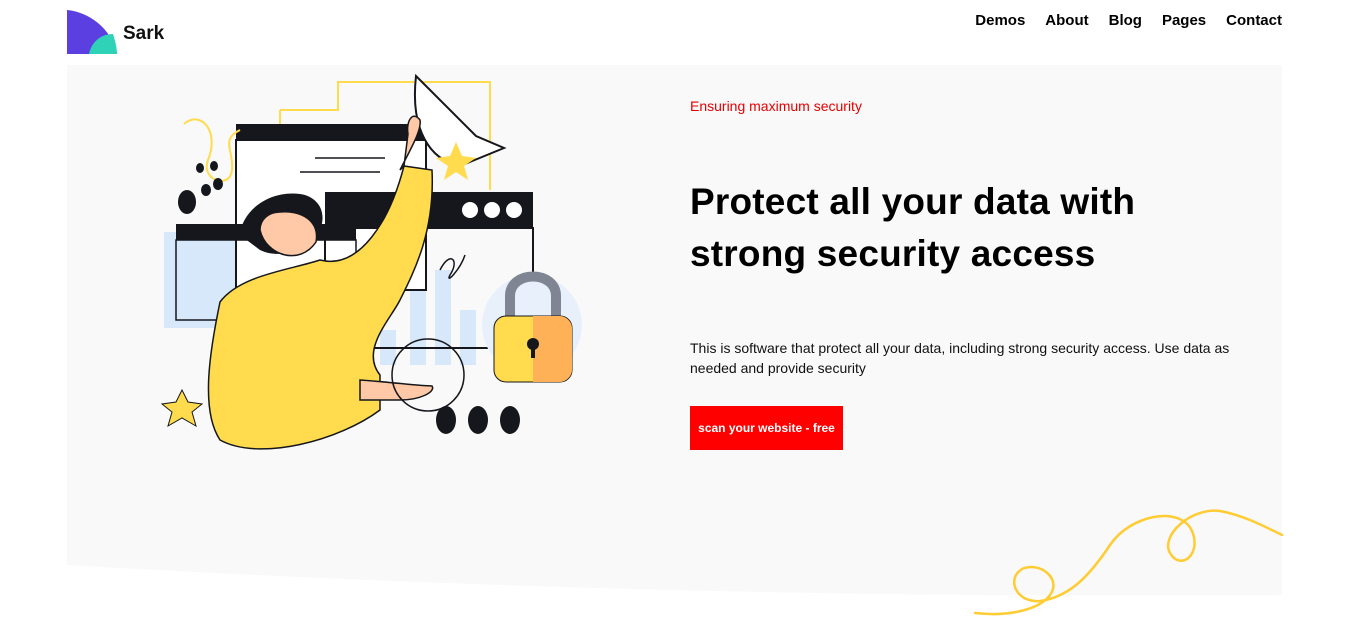  I want to click on hero-headline-line-2: strong security access, so click(893, 253).